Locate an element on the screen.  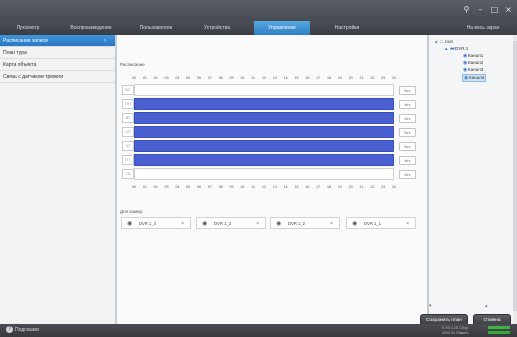
camera-name: DVR 1_1 is located at coordinates (372, 223).